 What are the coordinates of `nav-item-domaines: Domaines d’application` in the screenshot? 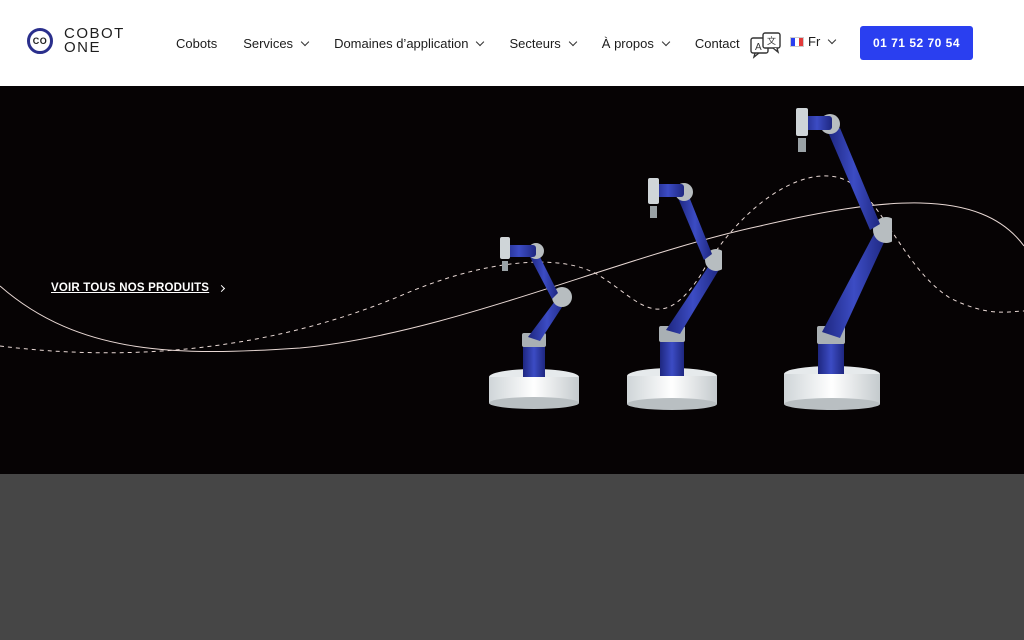 It's located at (409, 43).